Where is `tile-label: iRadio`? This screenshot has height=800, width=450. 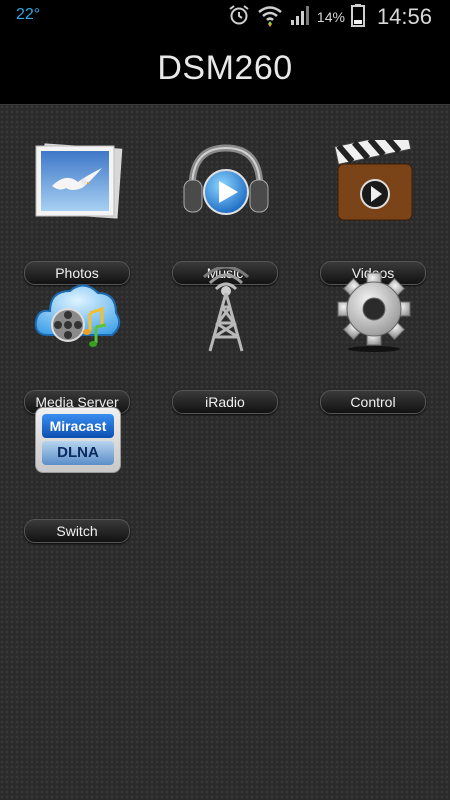 tile-label: iRadio is located at coordinates (225, 402).